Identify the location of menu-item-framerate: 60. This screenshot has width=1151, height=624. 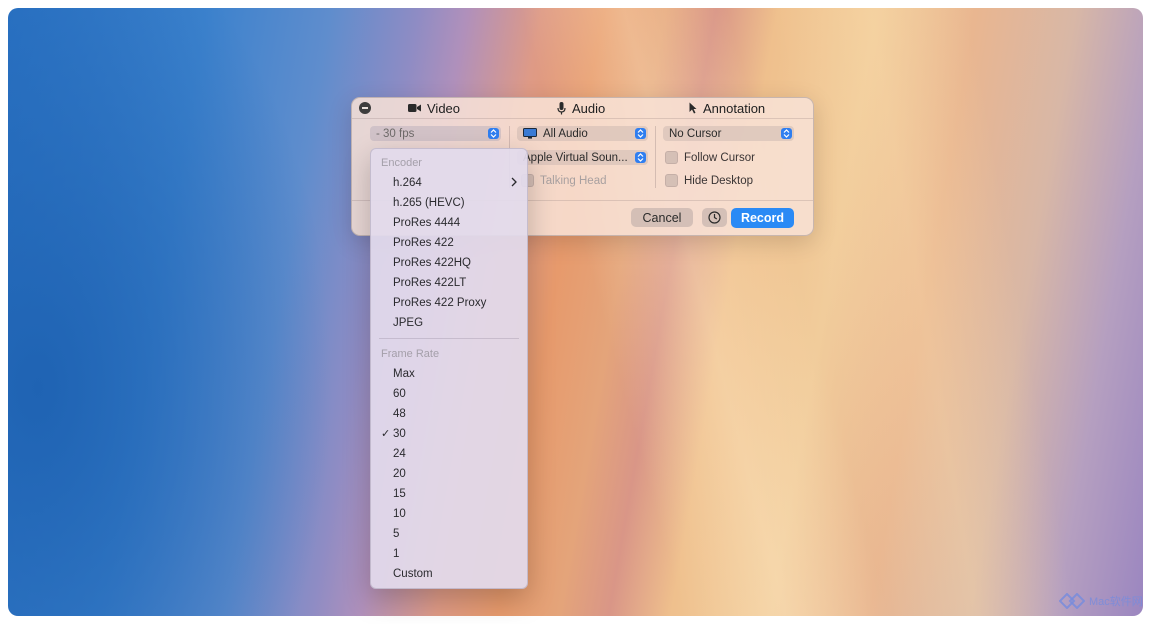
(449, 394).